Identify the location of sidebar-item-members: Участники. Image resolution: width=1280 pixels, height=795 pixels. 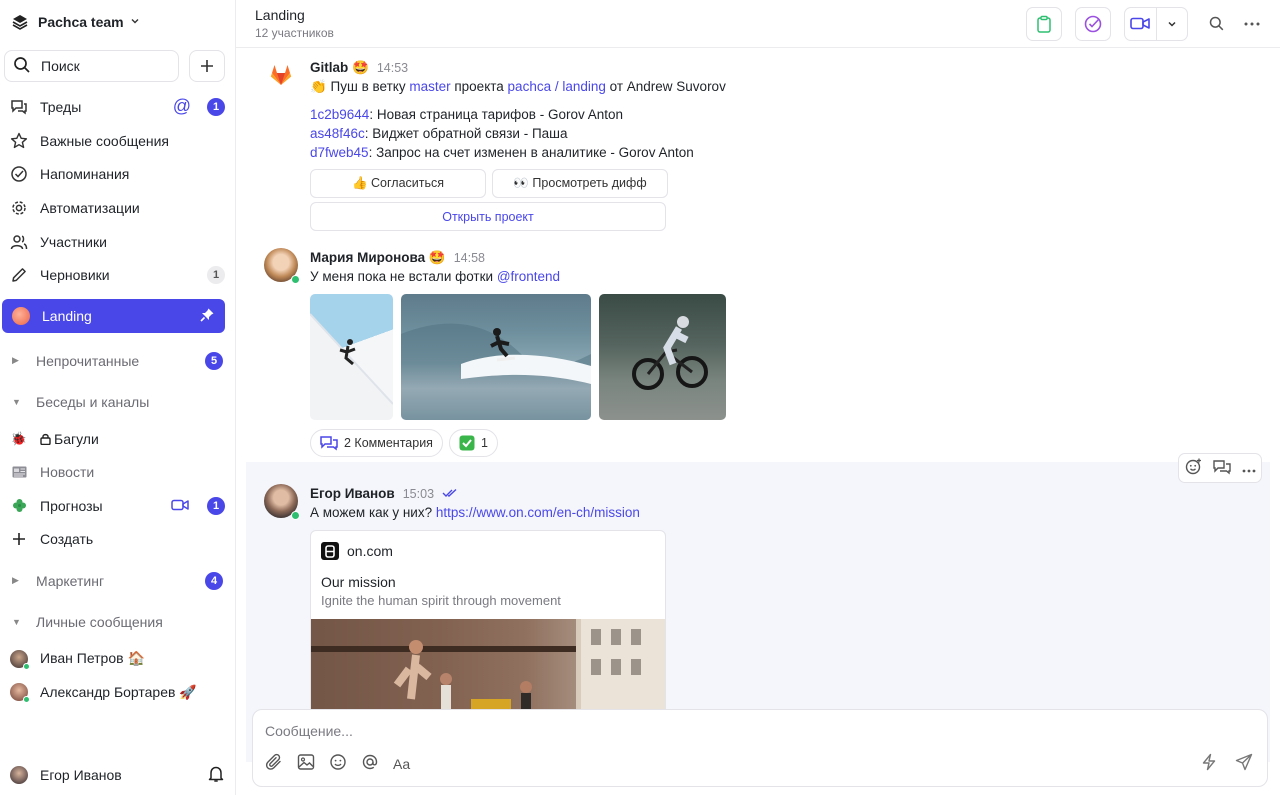
(117, 242).